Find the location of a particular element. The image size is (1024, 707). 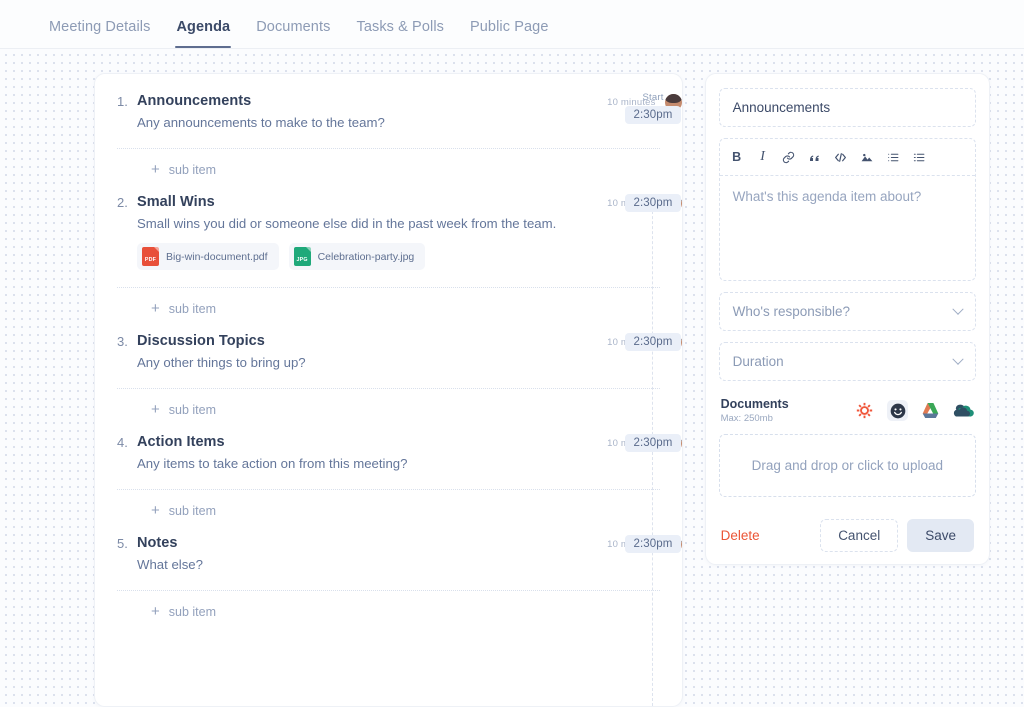

agenda-item-main: 5. Notes What else? 10 minutes 2:30pm is located at coordinates (388, 553).